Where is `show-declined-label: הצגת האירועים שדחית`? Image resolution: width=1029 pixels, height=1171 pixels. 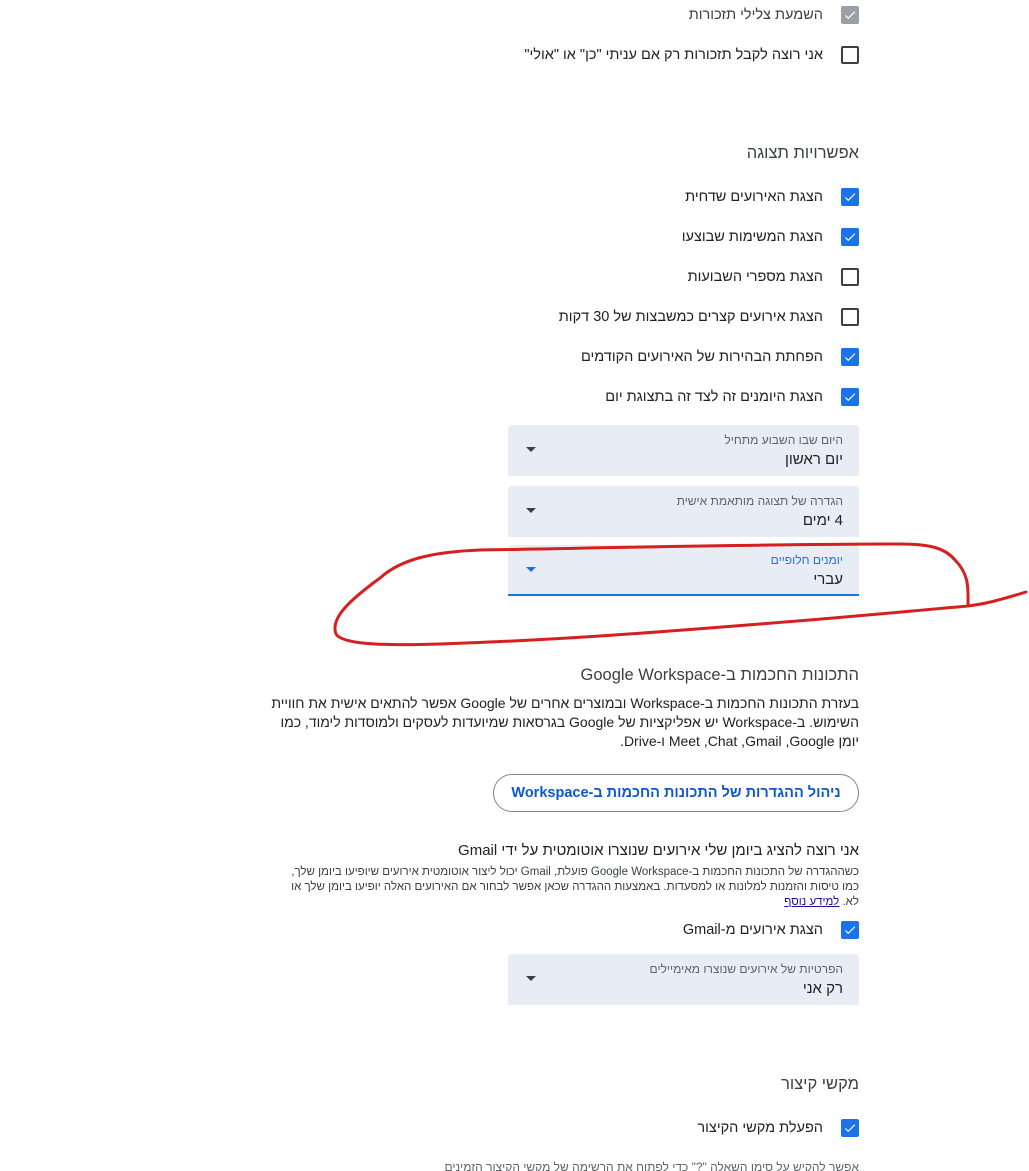
show-declined-label: הצגת האירועים שדחית is located at coordinates (754, 197).